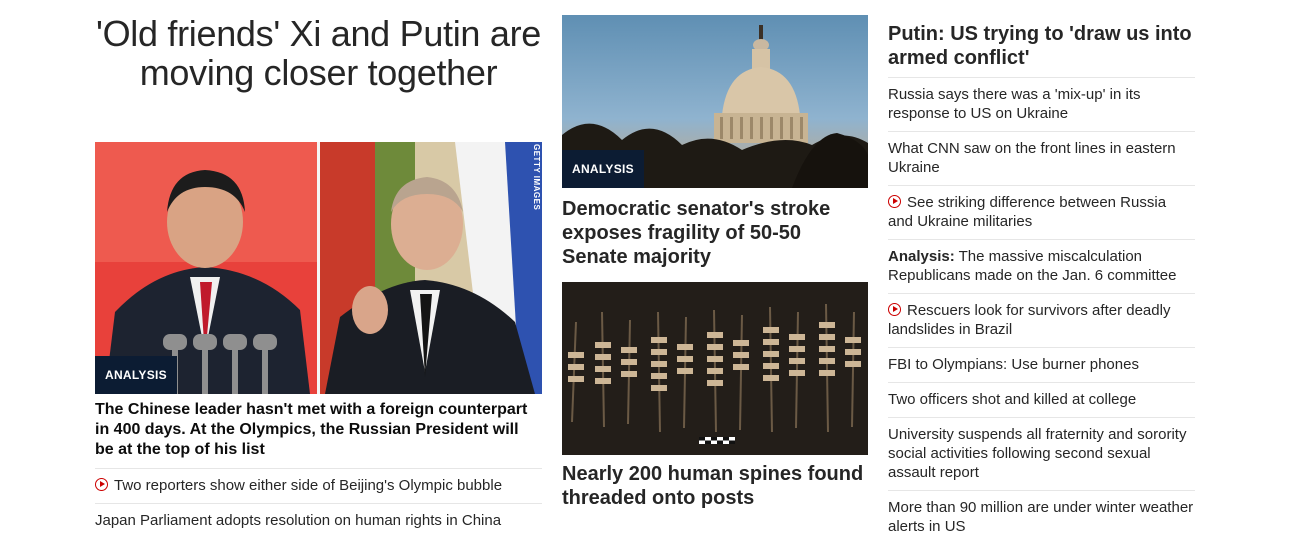  I want to click on list-item-label: Two officers shot and killed at college, so click(1012, 399).